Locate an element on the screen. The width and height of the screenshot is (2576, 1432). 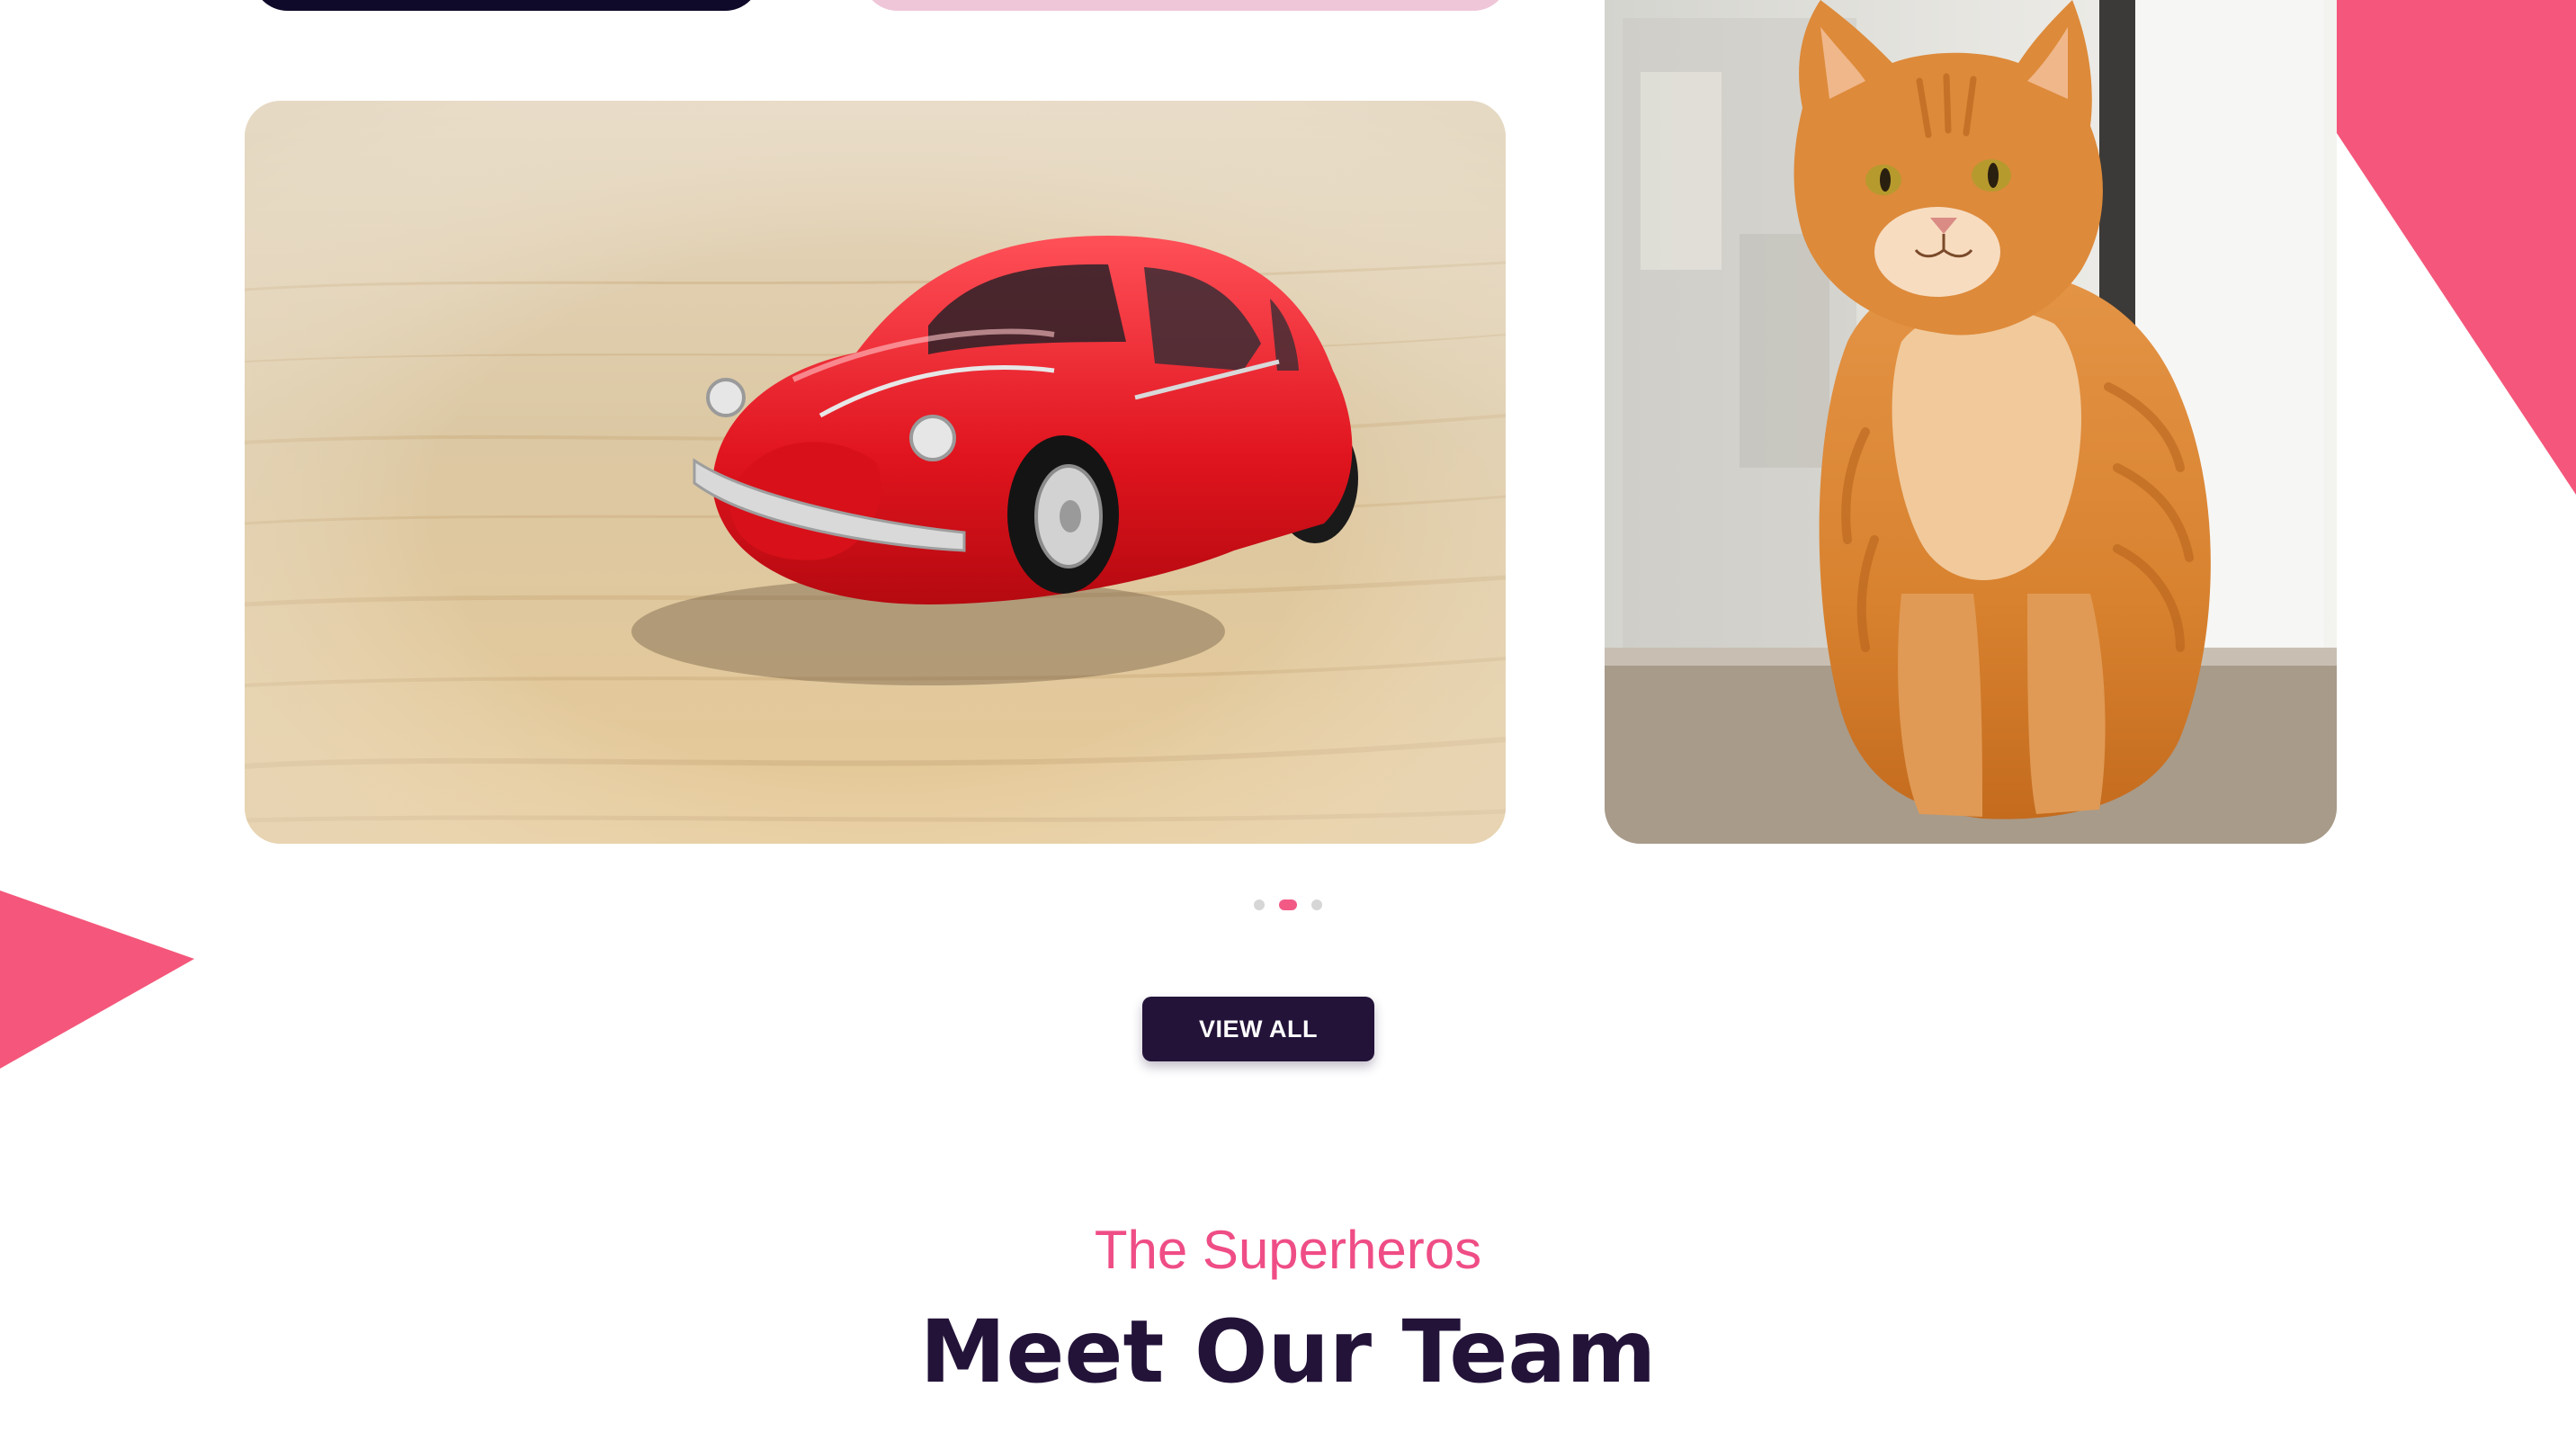
view-all-button: VIEW ALL is located at coordinates (1258, 1029).